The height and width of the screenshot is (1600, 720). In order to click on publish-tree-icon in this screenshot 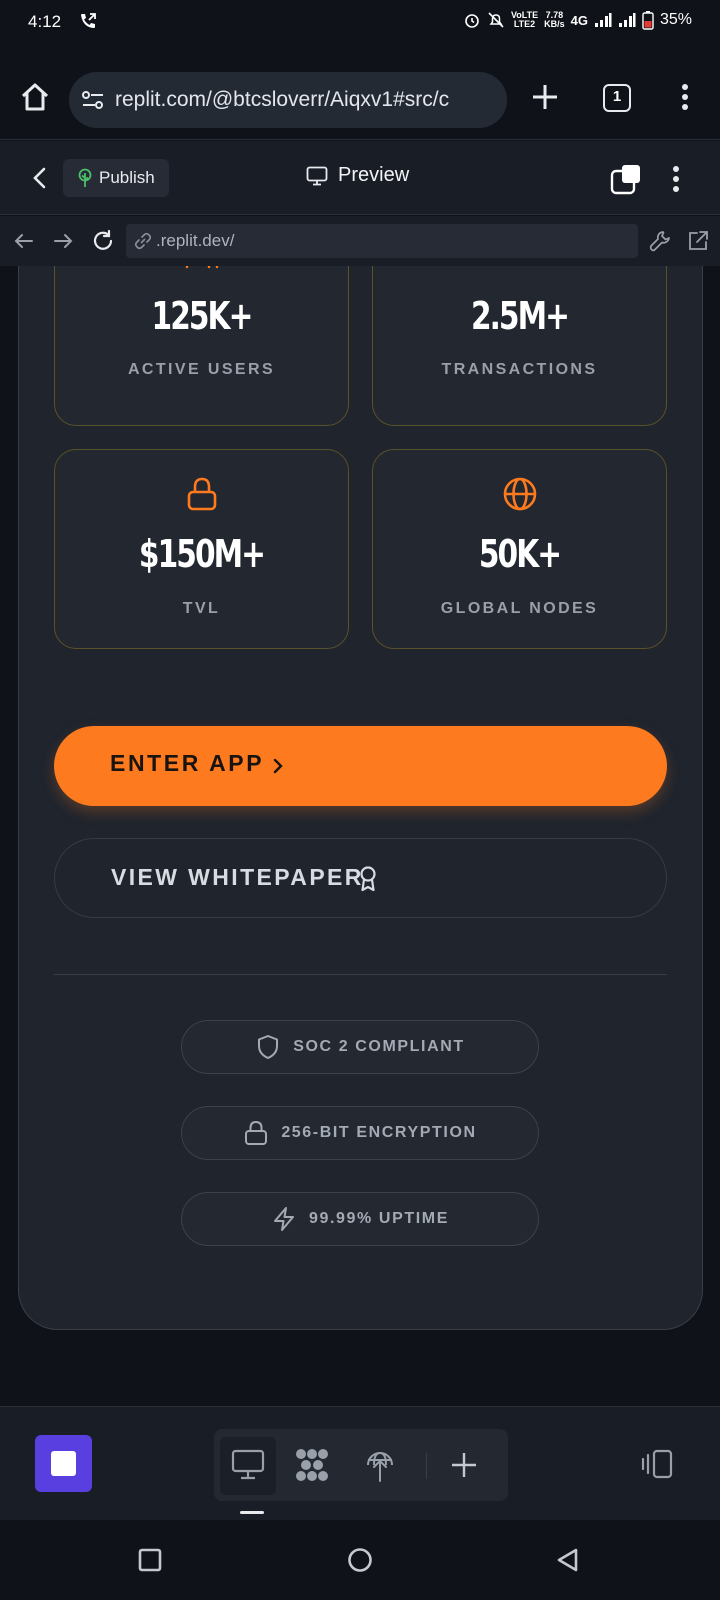, I will do `click(85, 177)`.